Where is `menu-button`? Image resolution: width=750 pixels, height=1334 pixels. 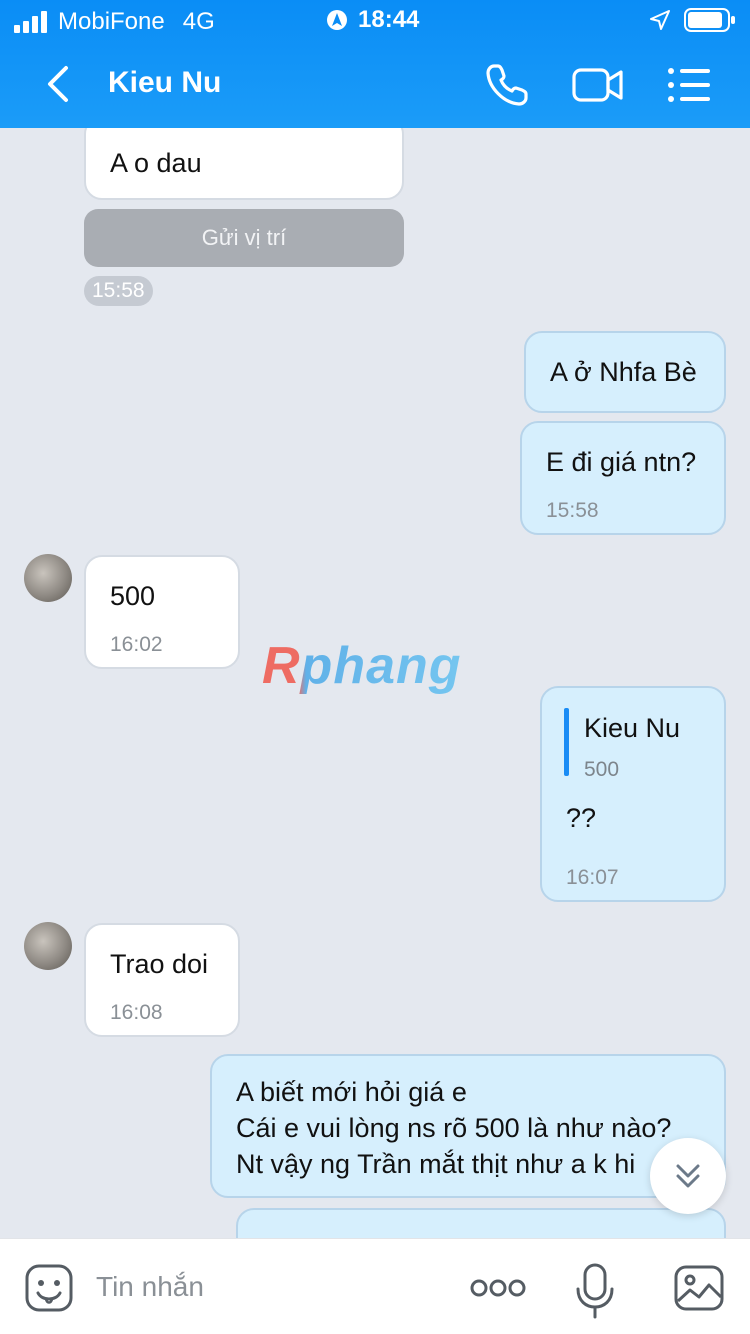 menu-button is located at coordinates (691, 85).